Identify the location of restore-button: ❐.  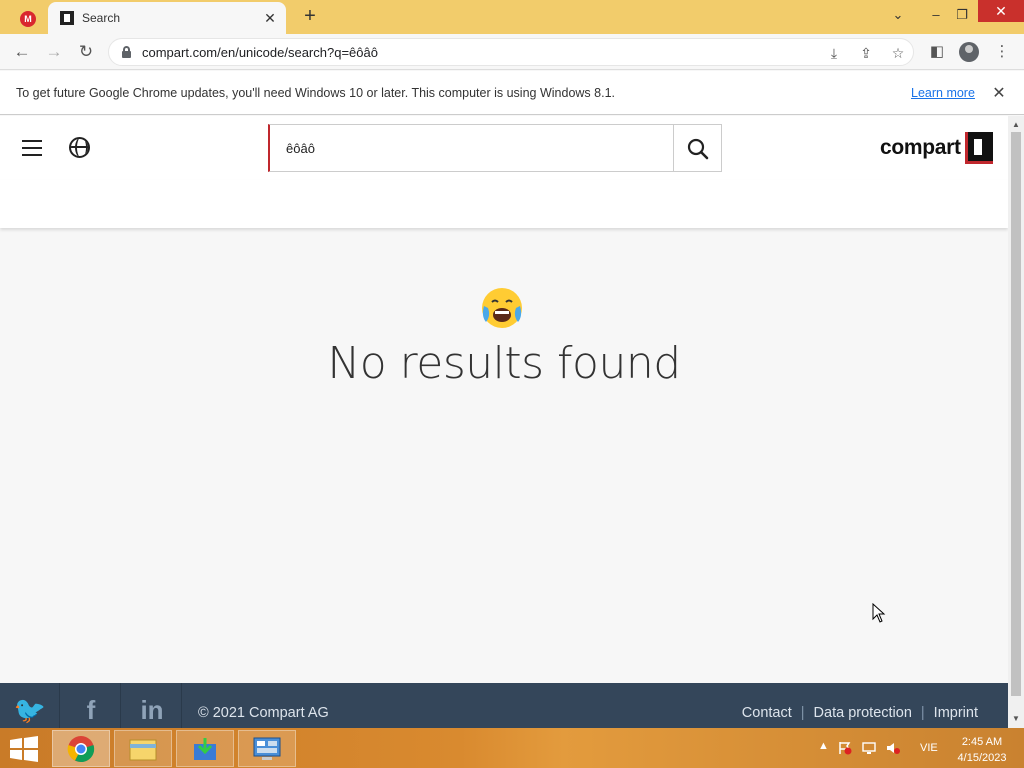
(962, 15).